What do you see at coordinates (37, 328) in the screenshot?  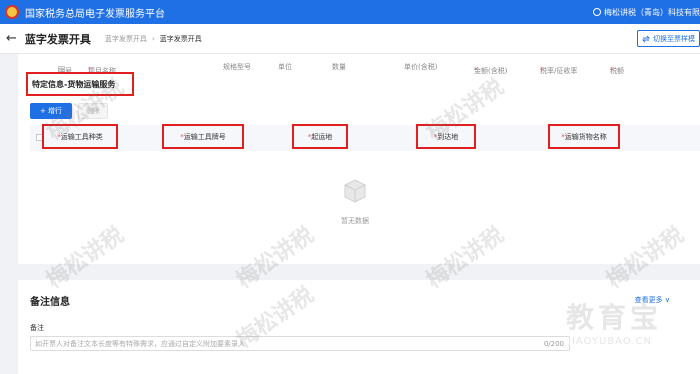 I see `remark-label: 备注` at bounding box center [37, 328].